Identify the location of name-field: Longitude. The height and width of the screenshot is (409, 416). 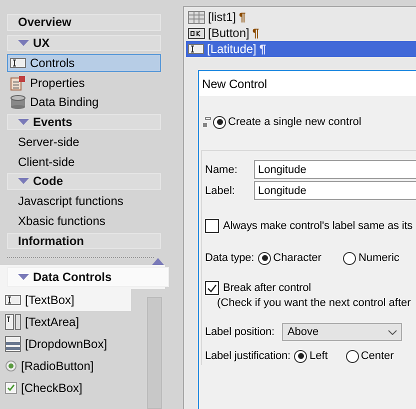
(335, 169).